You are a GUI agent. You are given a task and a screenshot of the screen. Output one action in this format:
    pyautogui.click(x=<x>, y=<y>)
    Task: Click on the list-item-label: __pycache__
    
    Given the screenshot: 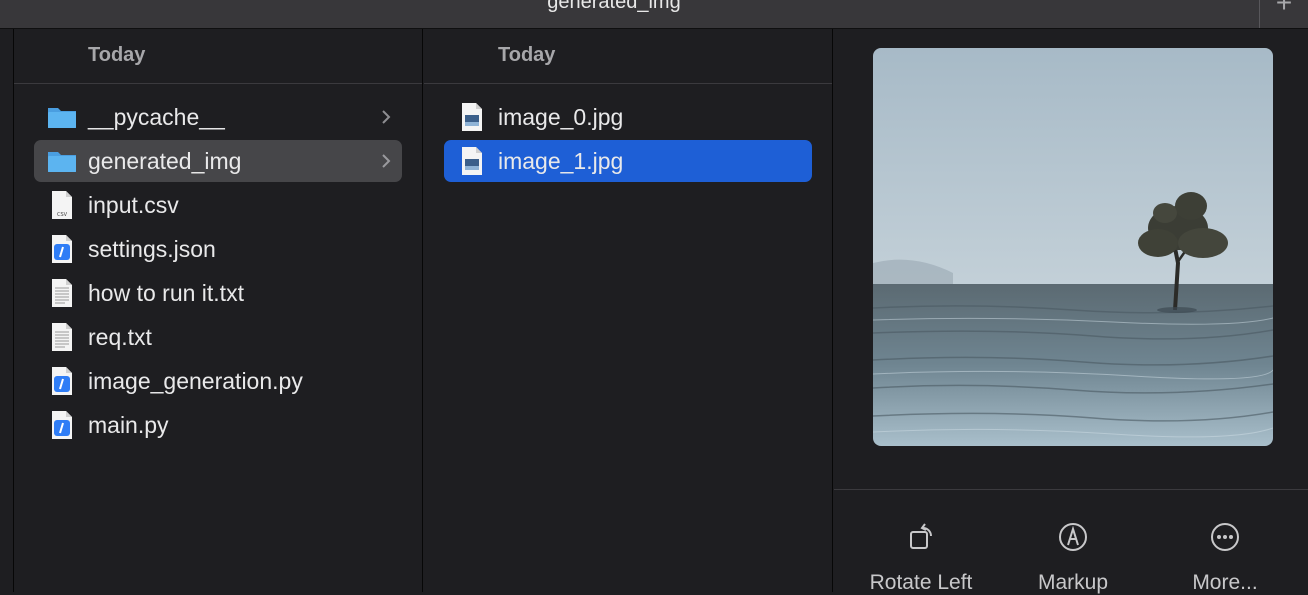 What is the action you would take?
    pyautogui.click(x=156, y=117)
    